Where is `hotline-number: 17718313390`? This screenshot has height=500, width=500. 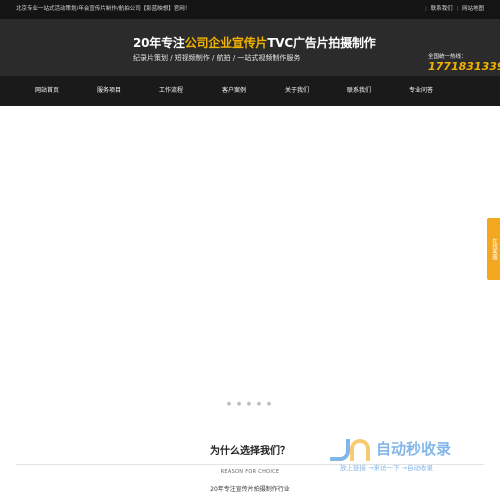
hotline-number: 17718313390 is located at coordinates (464, 66).